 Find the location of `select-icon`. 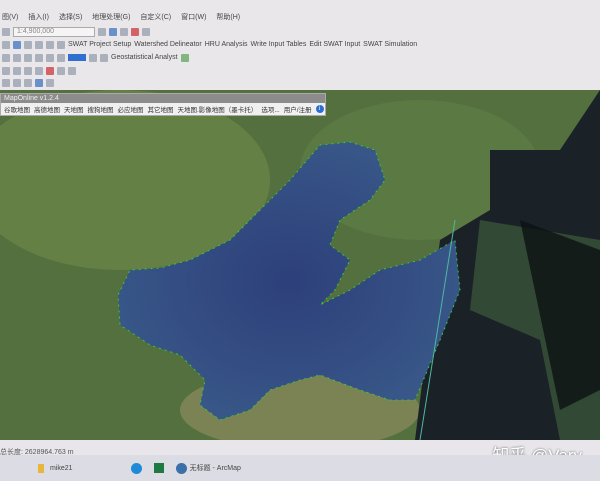

select-icon is located at coordinates (6, 44).